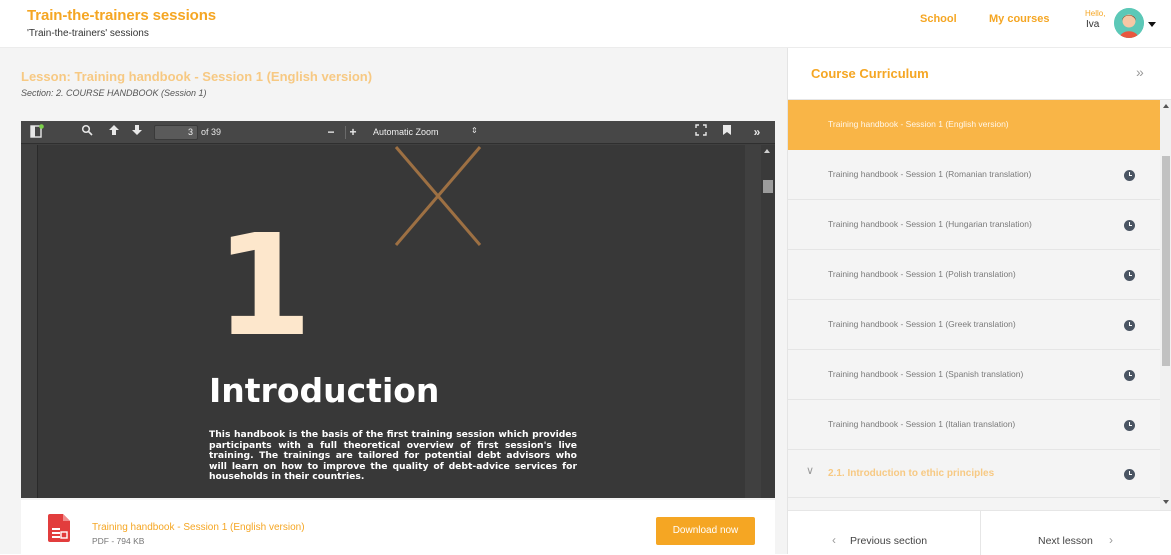 This screenshot has width=1171, height=555. I want to click on nav-school-link: School, so click(938, 19).